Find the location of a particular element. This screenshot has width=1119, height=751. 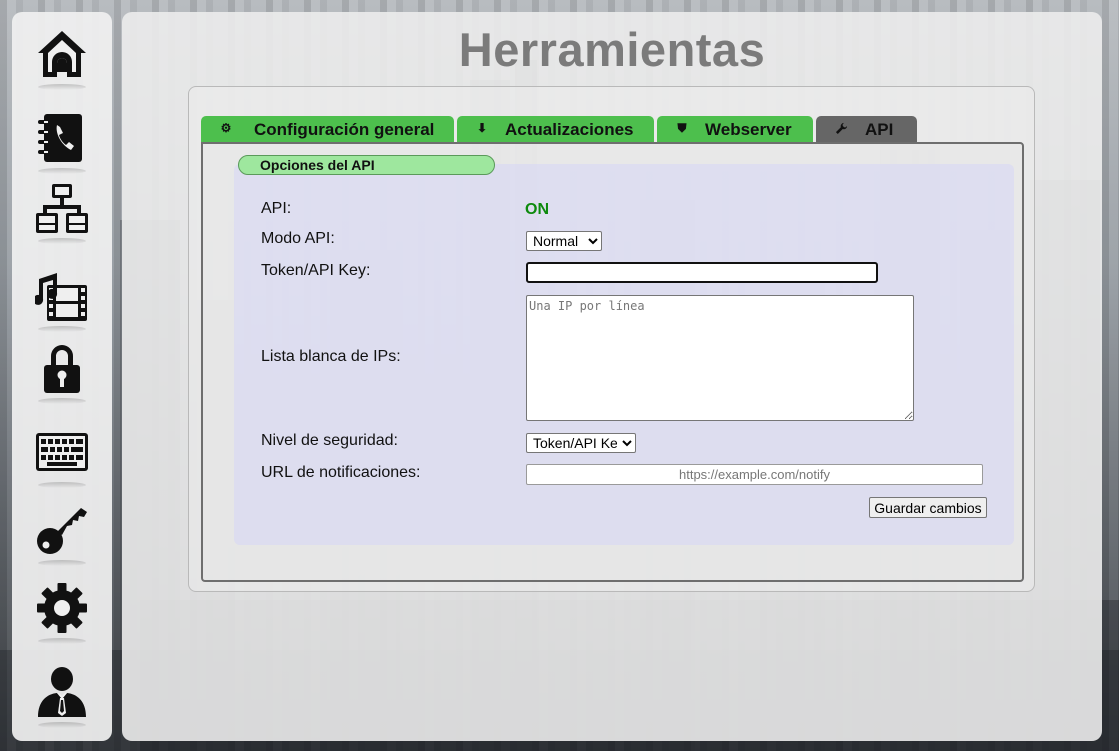

gear-icon is located at coordinates (62, 608).